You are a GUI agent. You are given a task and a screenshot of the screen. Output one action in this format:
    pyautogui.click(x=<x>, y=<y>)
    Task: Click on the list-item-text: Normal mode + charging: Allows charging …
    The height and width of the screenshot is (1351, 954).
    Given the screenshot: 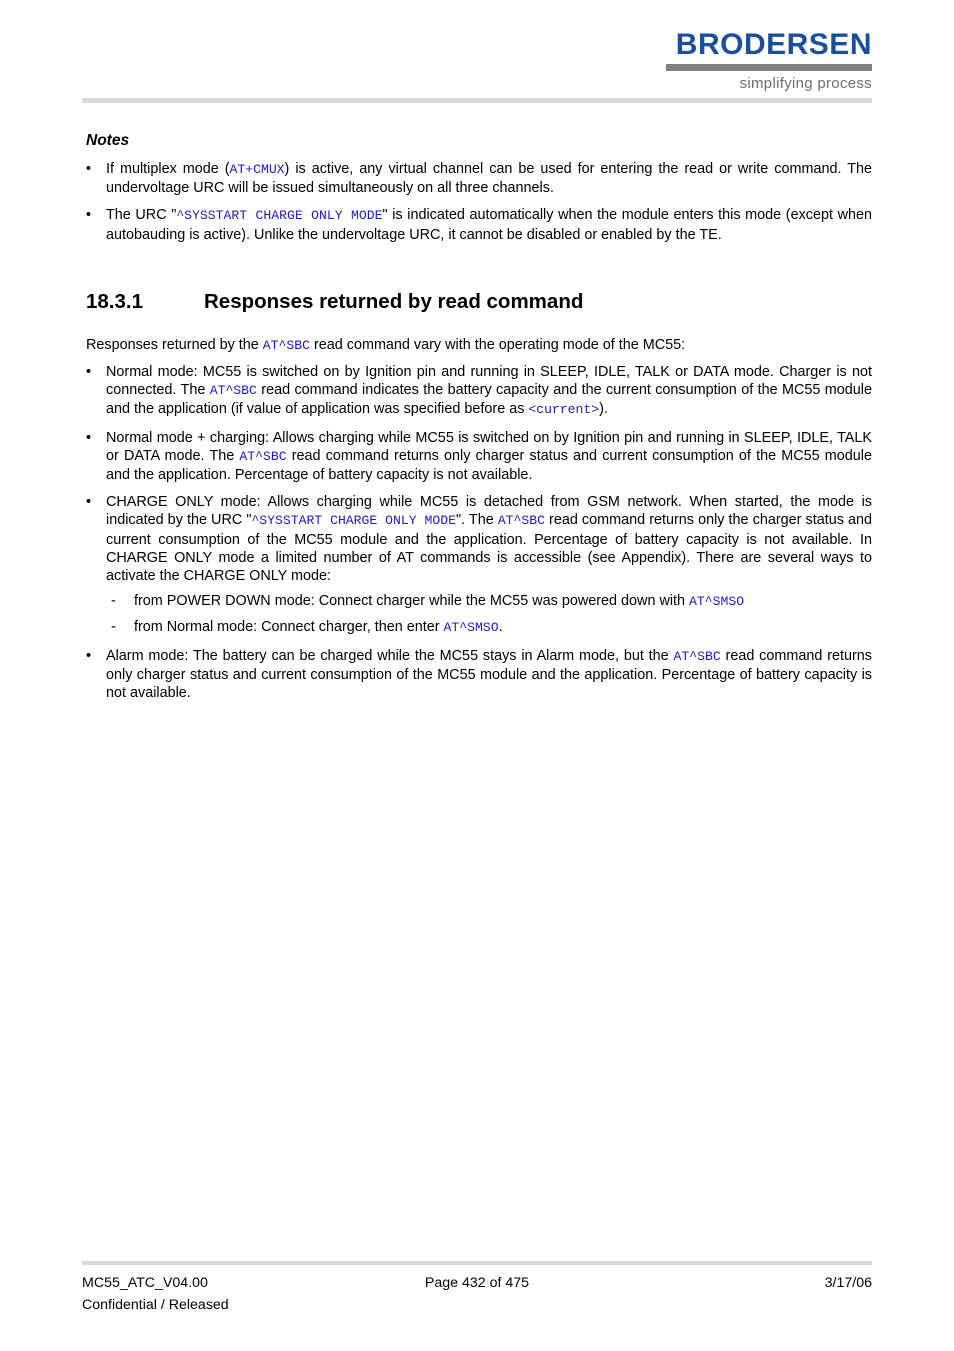 What is the action you would take?
    pyautogui.click(x=489, y=456)
    